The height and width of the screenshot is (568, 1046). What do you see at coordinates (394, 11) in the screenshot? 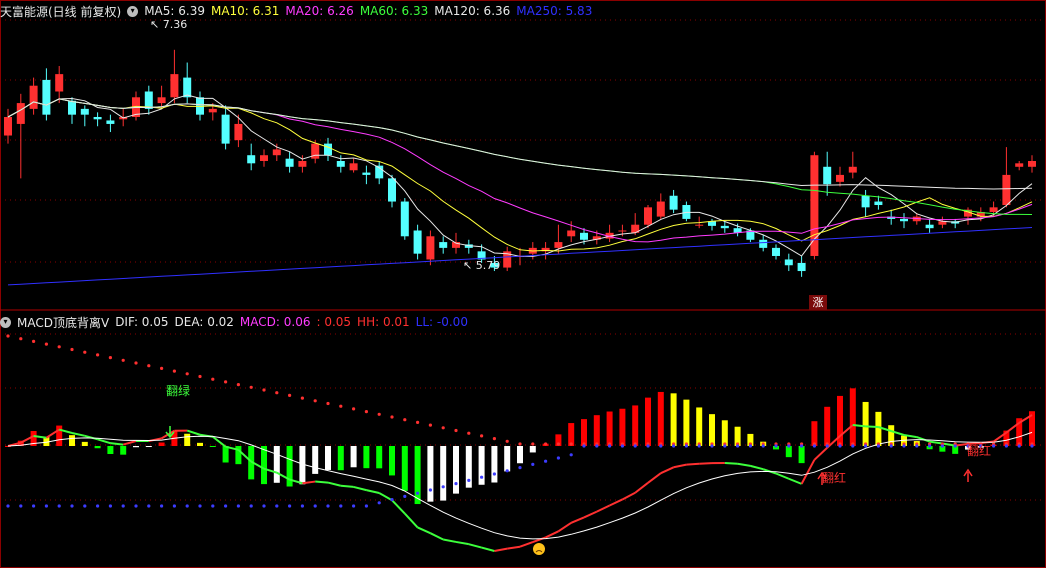
I see `legend-item: MA60: 6.33` at bounding box center [394, 11].